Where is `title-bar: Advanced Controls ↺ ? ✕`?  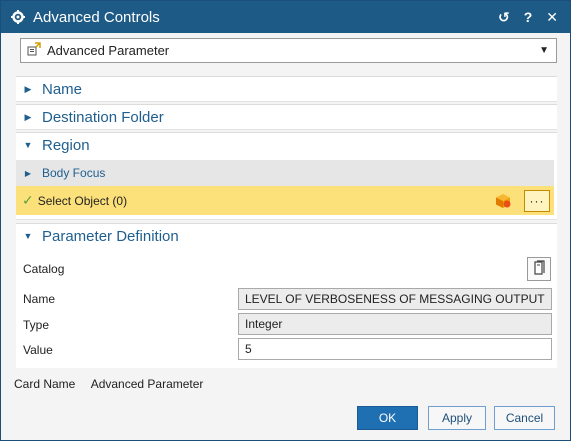 title-bar: Advanced Controls ↺ ? ✕ is located at coordinates (285, 17).